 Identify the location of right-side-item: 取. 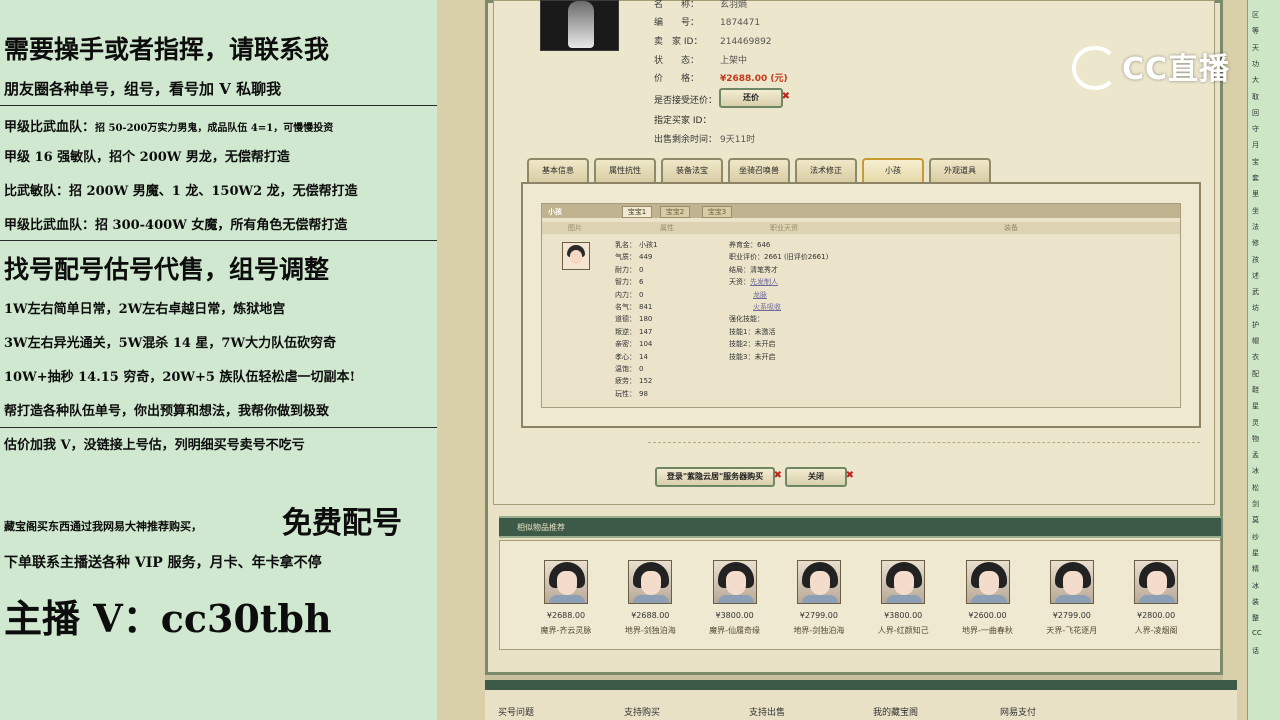
(1255, 97).